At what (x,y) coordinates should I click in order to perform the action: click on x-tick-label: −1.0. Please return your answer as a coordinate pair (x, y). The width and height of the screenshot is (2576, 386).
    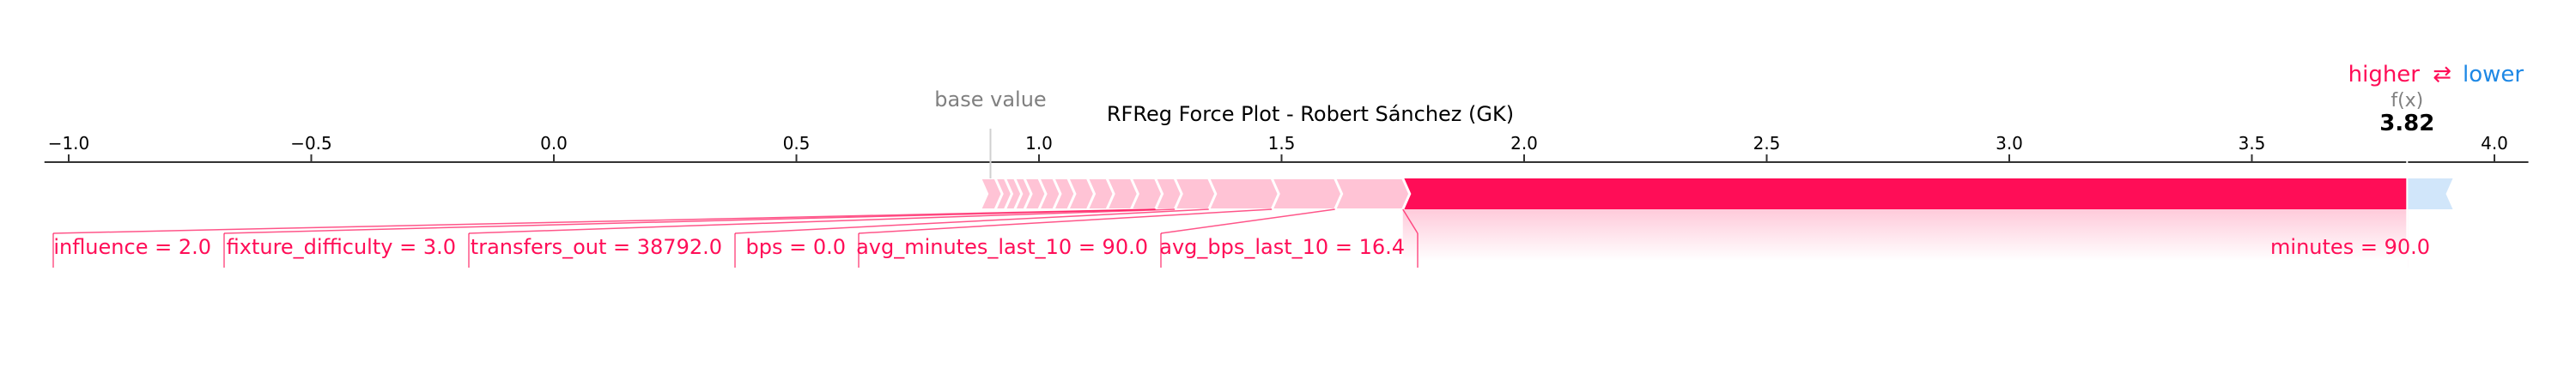
    Looking at the image, I should click on (69, 143).